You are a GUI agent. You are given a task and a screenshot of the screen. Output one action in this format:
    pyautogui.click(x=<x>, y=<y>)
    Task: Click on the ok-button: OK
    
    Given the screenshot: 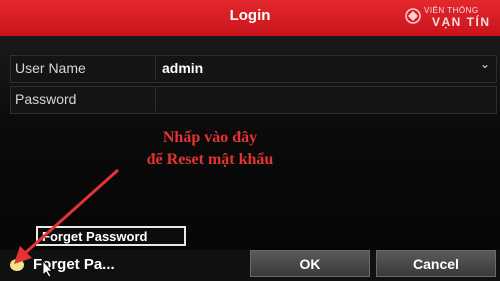 What is the action you would take?
    pyautogui.click(x=310, y=263)
    